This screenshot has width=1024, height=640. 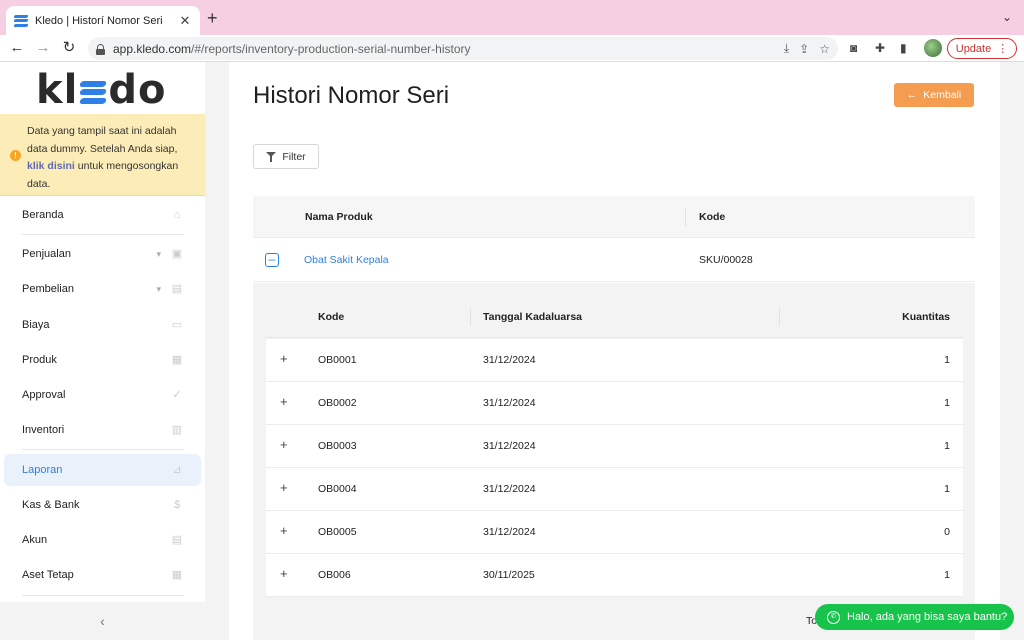 I want to click on kledo-logo: kl do, so click(x=101, y=90).